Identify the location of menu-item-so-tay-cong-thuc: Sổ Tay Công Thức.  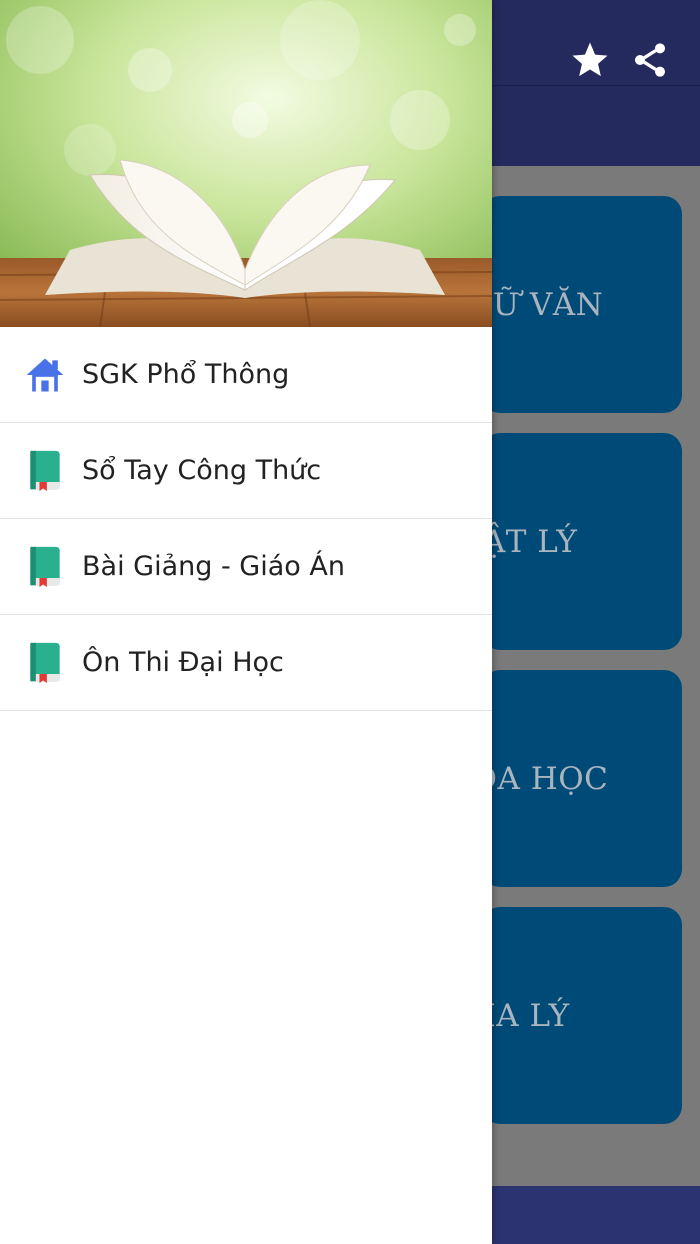
(246, 471).